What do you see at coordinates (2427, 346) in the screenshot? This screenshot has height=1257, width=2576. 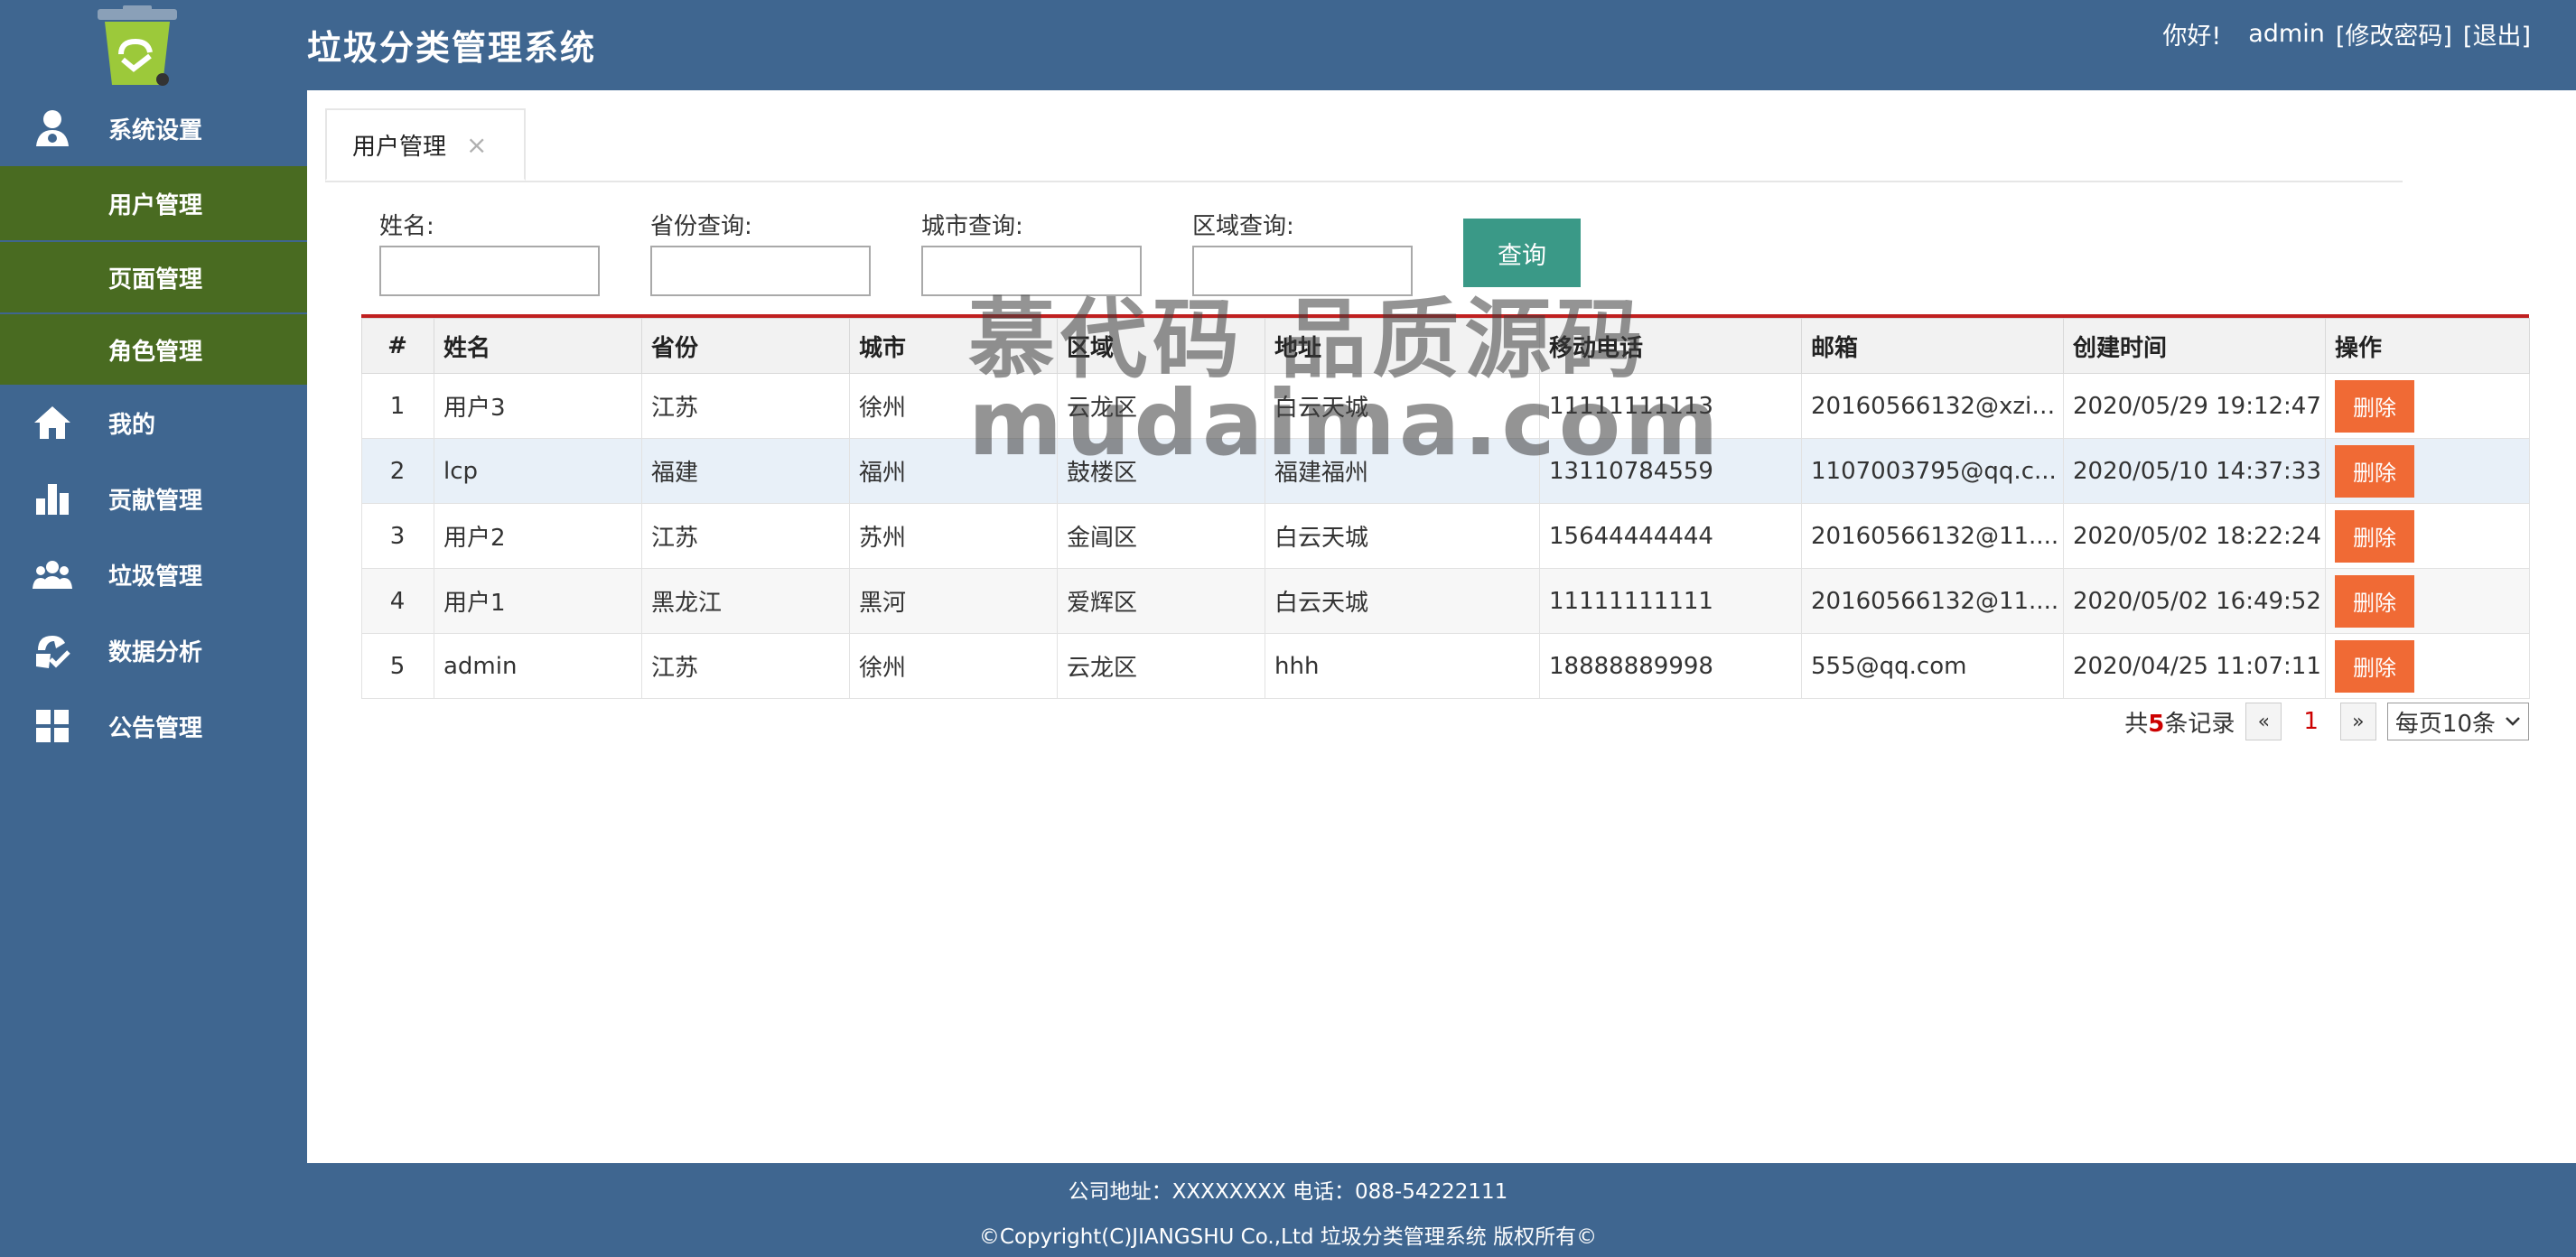 I see `column-header: 操作` at bounding box center [2427, 346].